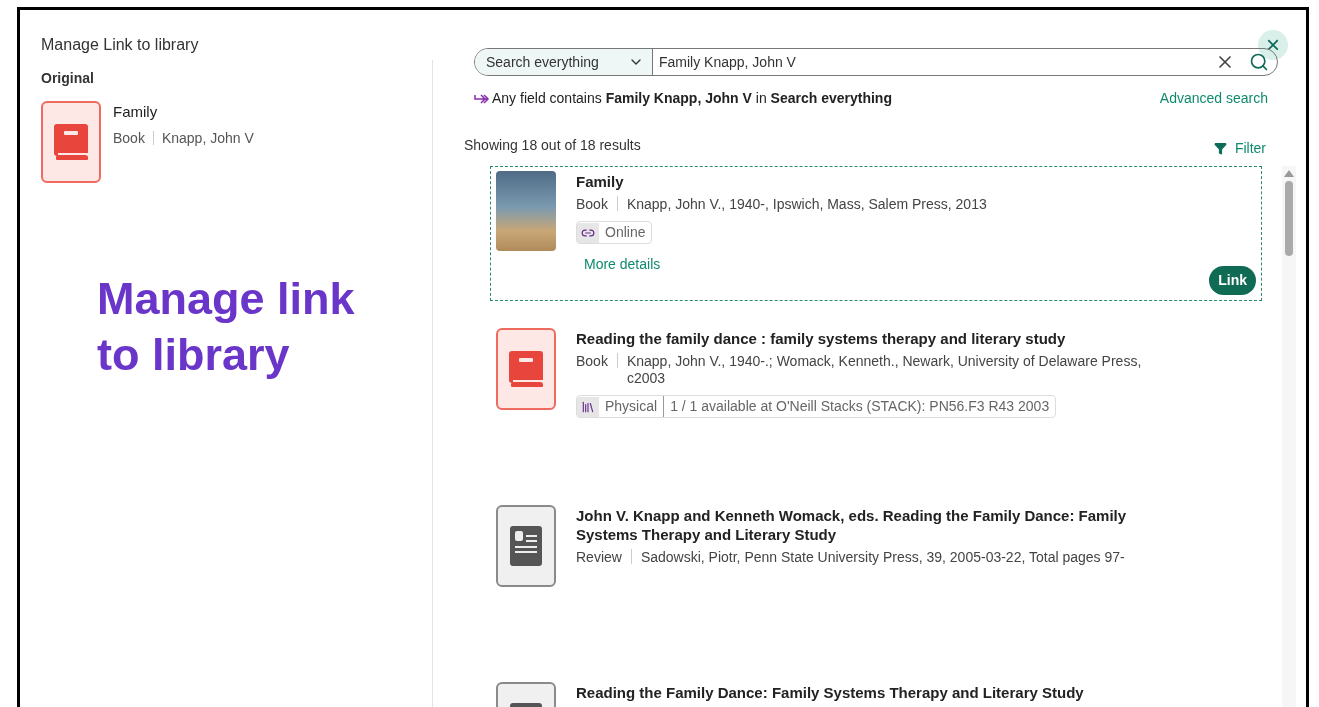 The width and height of the screenshot is (1319, 707). What do you see at coordinates (631, 406) in the screenshot?
I see `availability-label: Physical` at bounding box center [631, 406].